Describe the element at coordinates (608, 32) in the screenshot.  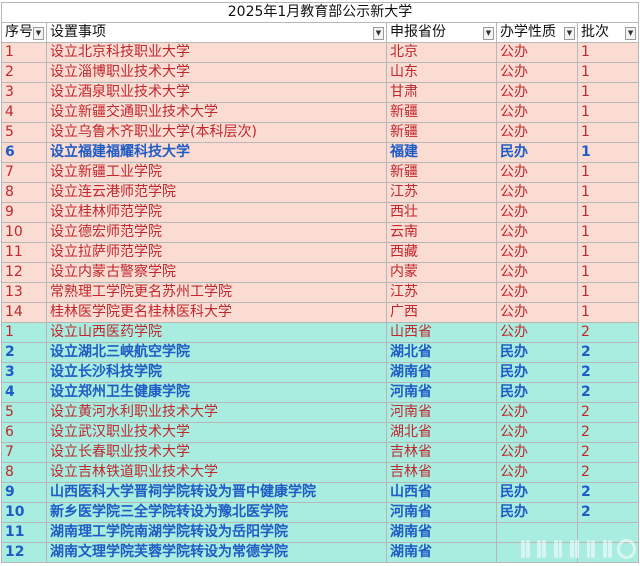
I see `header-batch: 批次 ▼` at that location.